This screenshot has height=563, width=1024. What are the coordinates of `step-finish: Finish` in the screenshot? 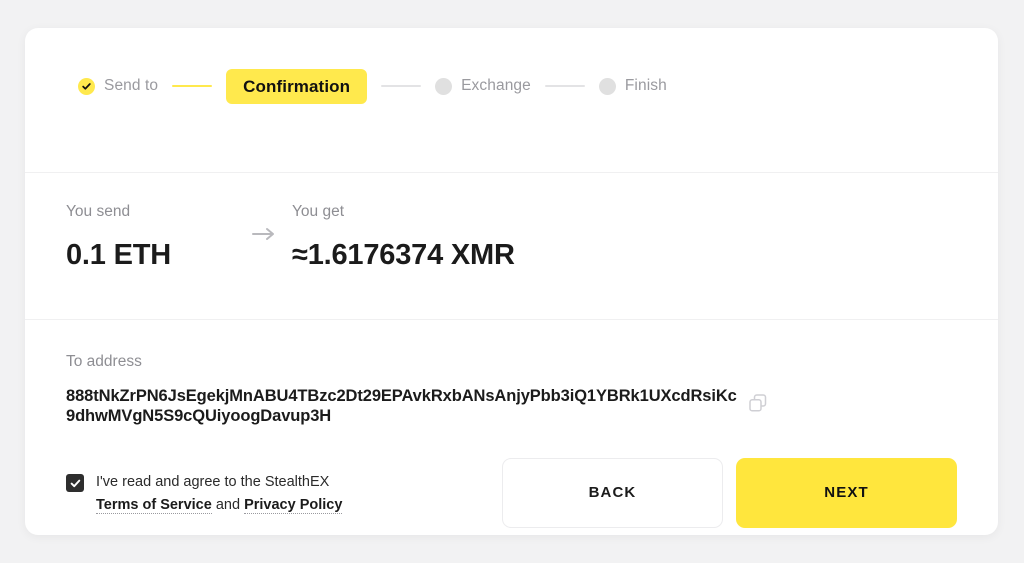 It's located at (632, 86).